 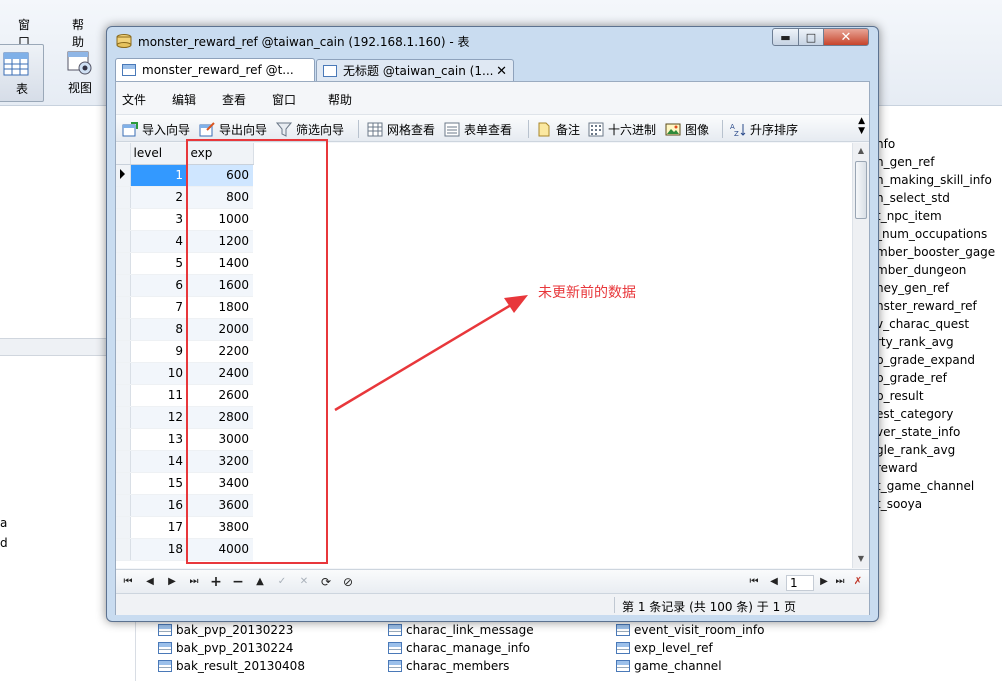 What do you see at coordinates (939, 325) in the screenshot?
I see `background-table-item: v_charac_quest` at bounding box center [939, 325].